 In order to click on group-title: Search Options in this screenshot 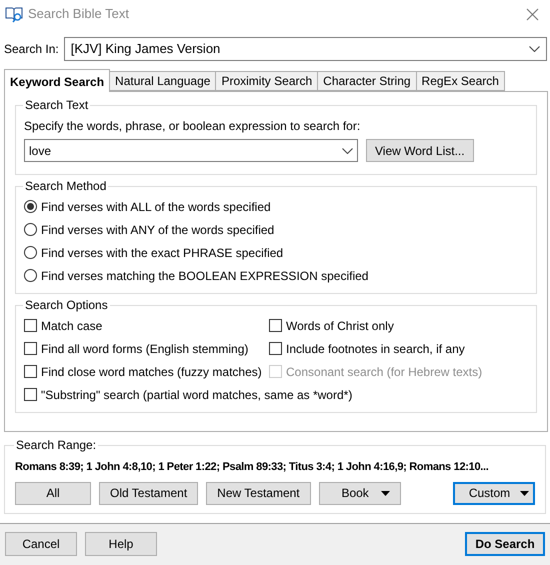, I will do `click(66, 305)`.